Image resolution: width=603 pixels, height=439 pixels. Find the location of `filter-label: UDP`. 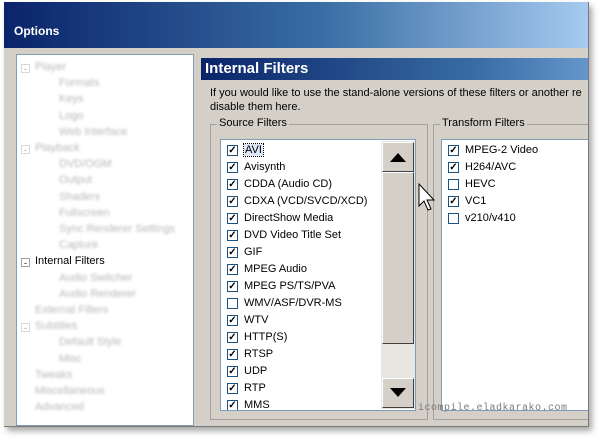

filter-label: UDP is located at coordinates (256, 371).